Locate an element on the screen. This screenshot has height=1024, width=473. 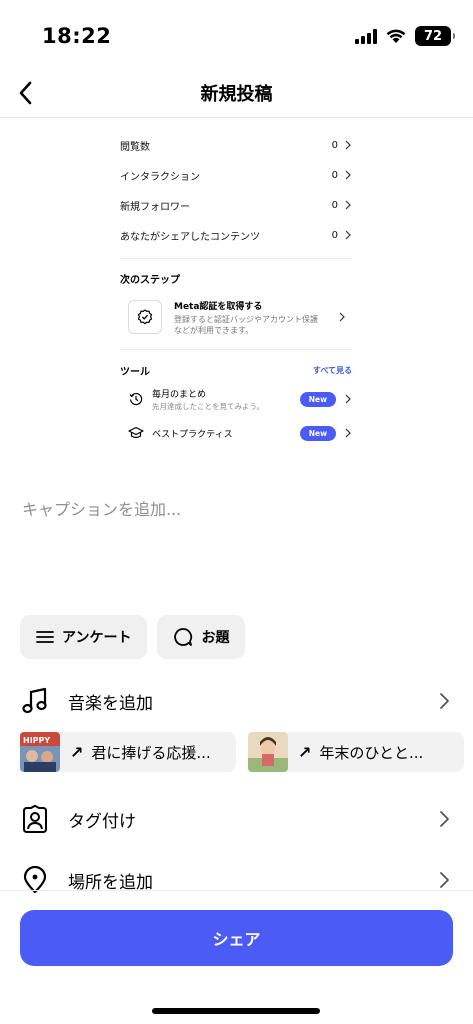
wifi-icon is located at coordinates (396, 36).